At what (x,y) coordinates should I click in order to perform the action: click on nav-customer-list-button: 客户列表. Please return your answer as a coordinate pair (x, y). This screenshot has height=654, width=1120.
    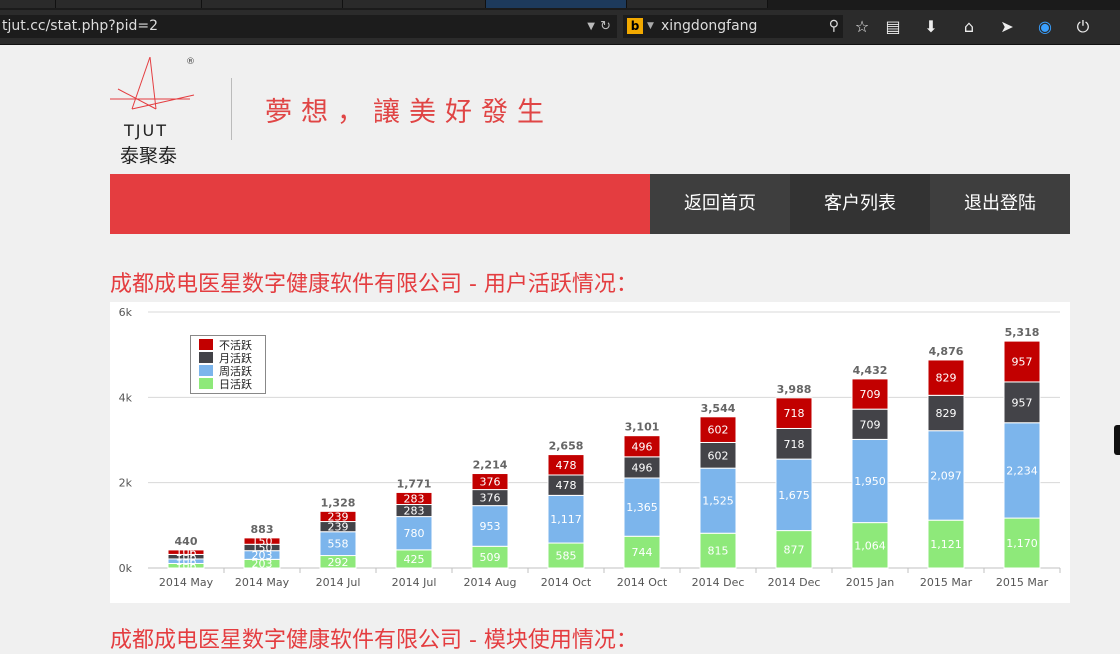
    Looking at the image, I should click on (860, 204).